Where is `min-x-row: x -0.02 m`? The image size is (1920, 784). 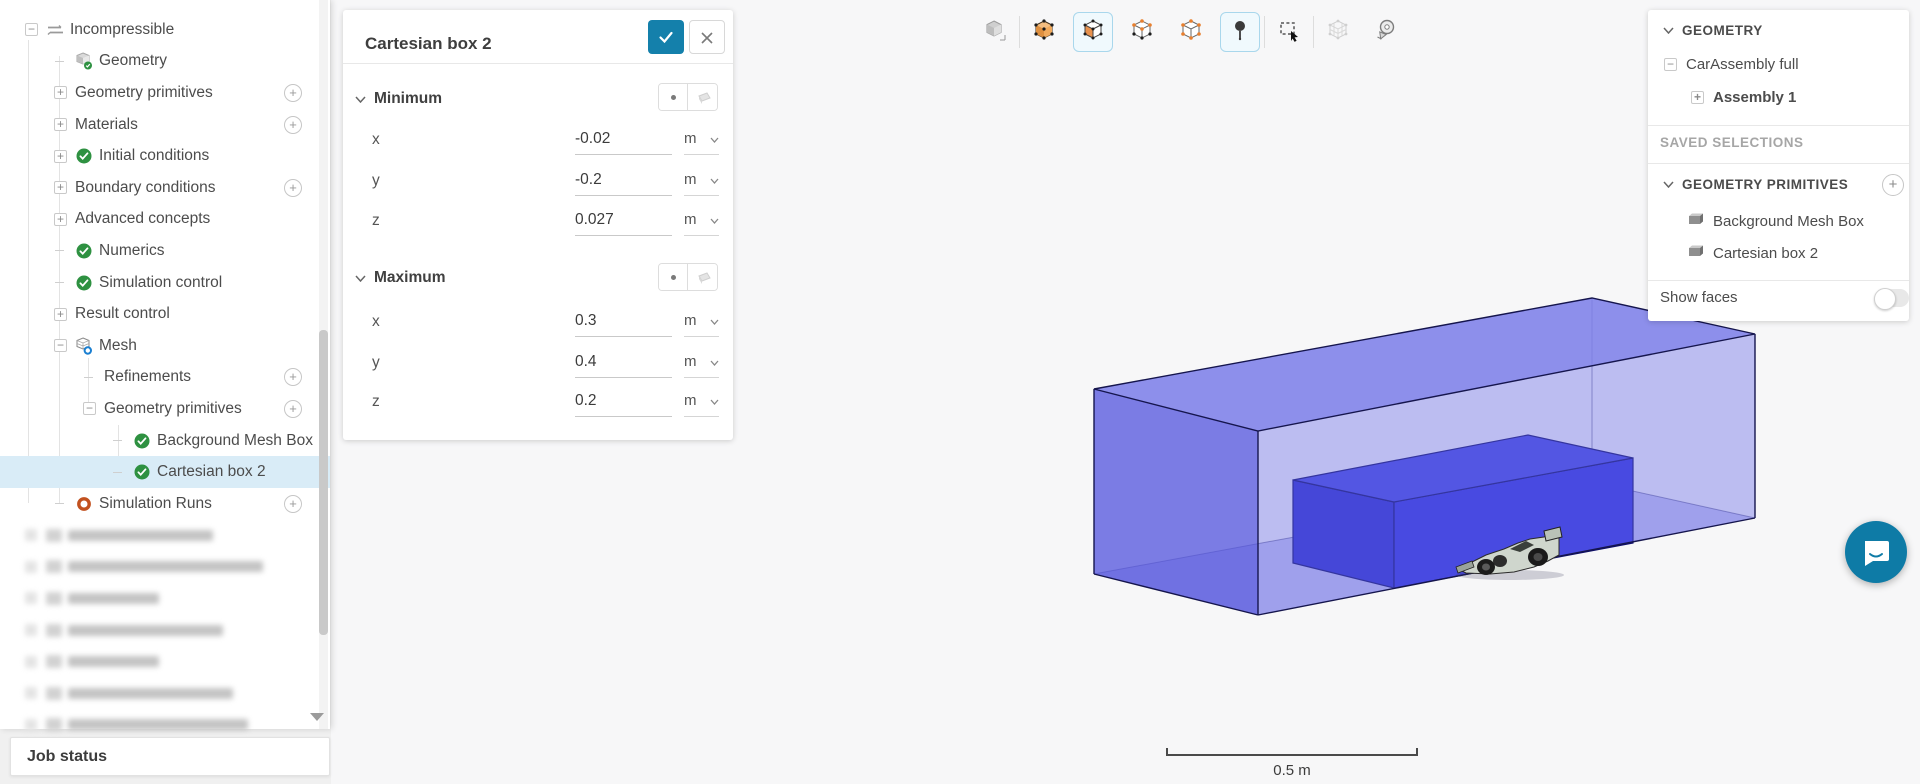 min-x-row: x -0.02 m is located at coordinates (538, 143).